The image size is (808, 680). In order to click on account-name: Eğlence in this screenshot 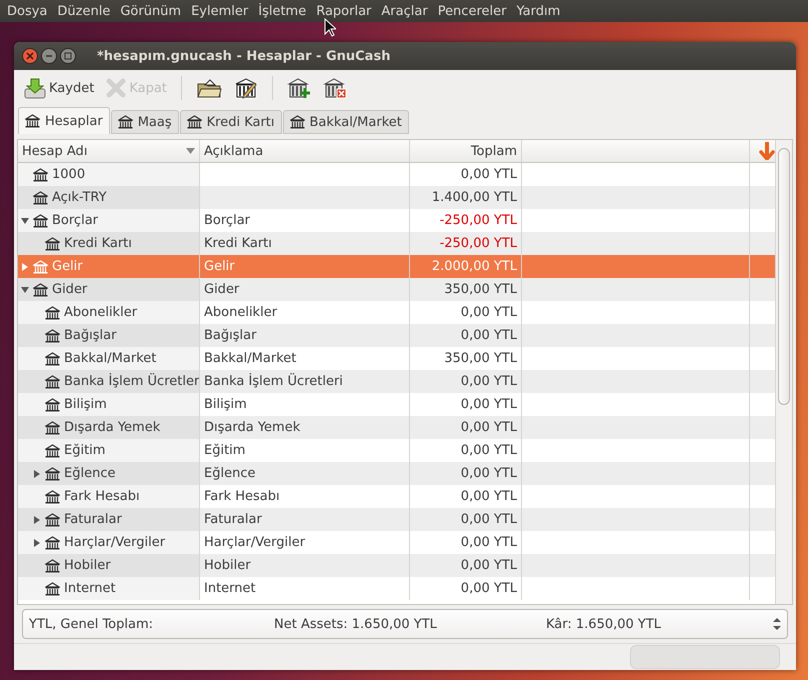, I will do `click(90, 473)`.